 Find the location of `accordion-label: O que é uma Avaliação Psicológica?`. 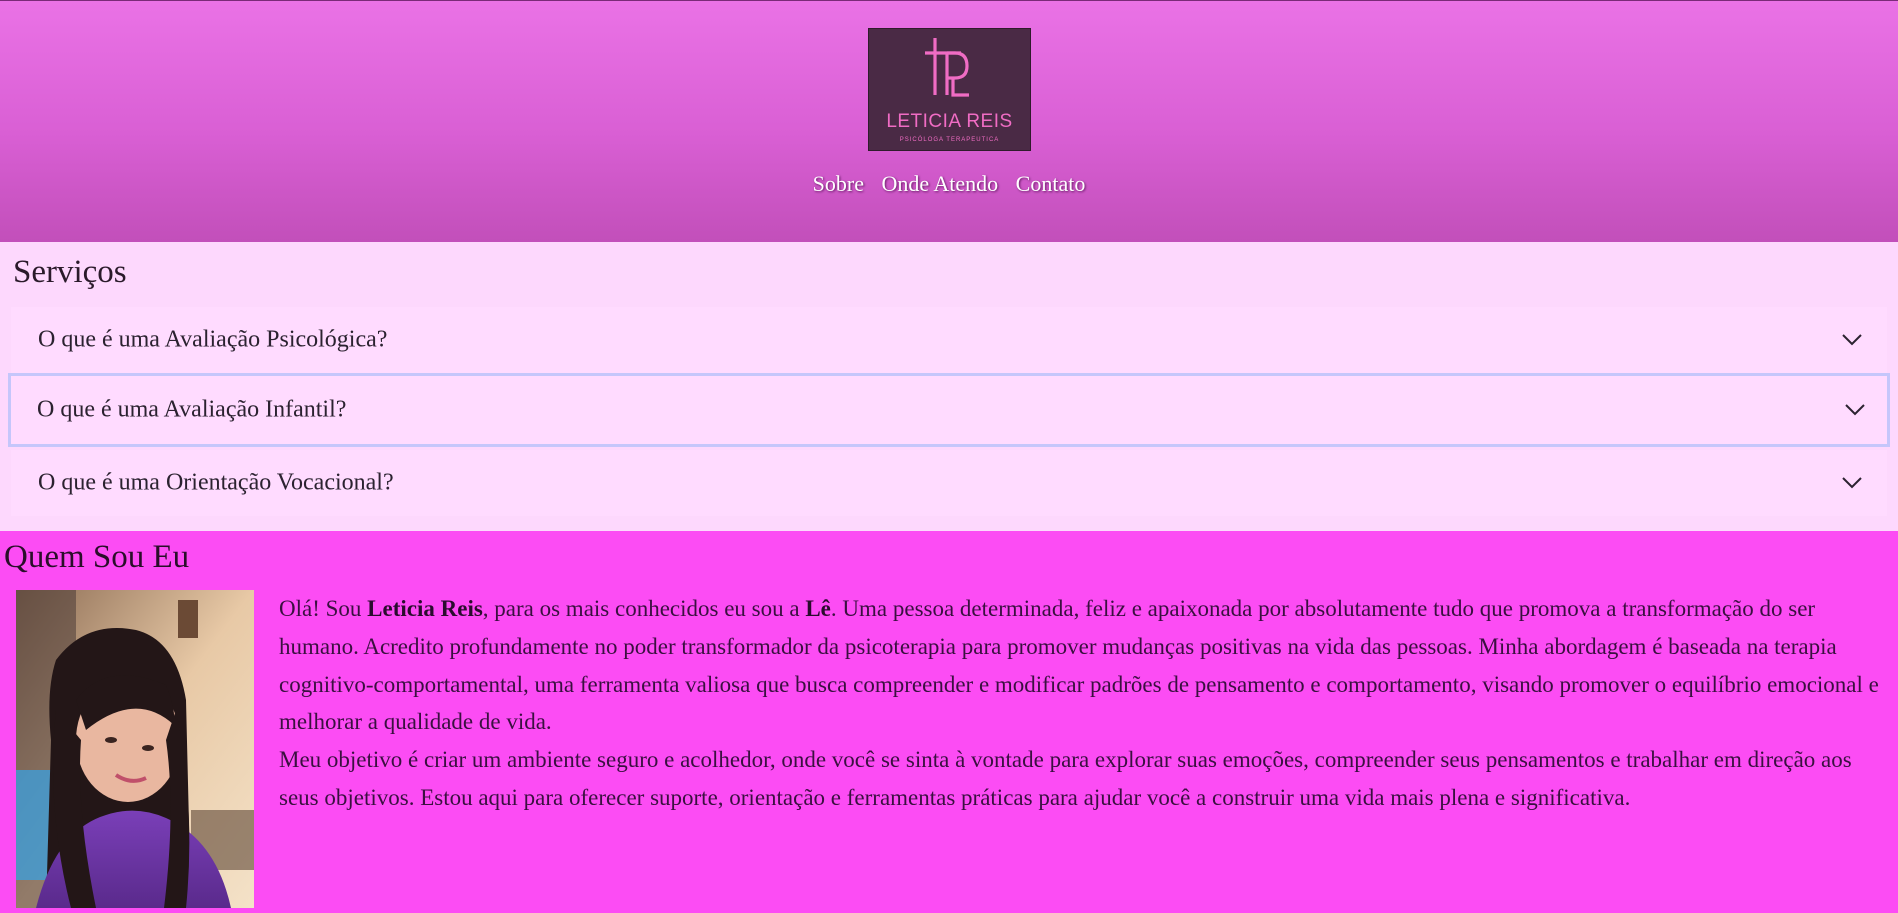

accordion-label: O que é uma Avaliação Psicológica? is located at coordinates (213, 339).